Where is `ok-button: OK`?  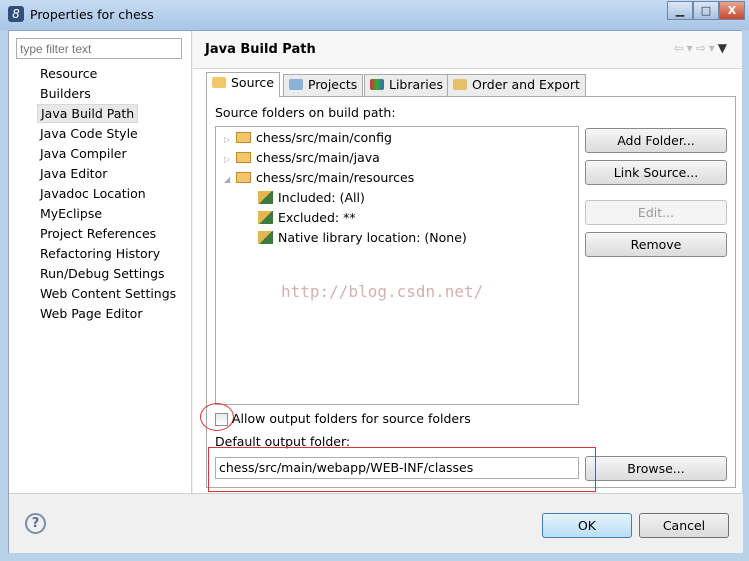 ok-button: OK is located at coordinates (587, 525).